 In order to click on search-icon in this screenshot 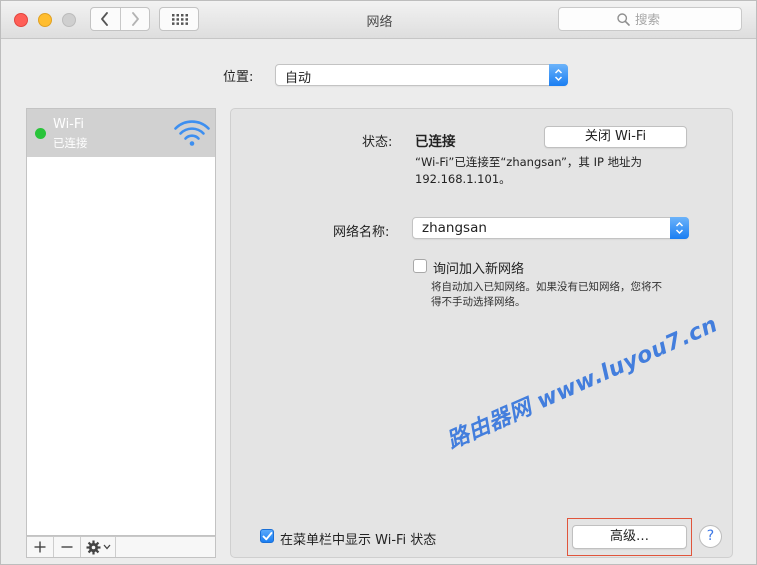, I will do `click(623, 19)`.